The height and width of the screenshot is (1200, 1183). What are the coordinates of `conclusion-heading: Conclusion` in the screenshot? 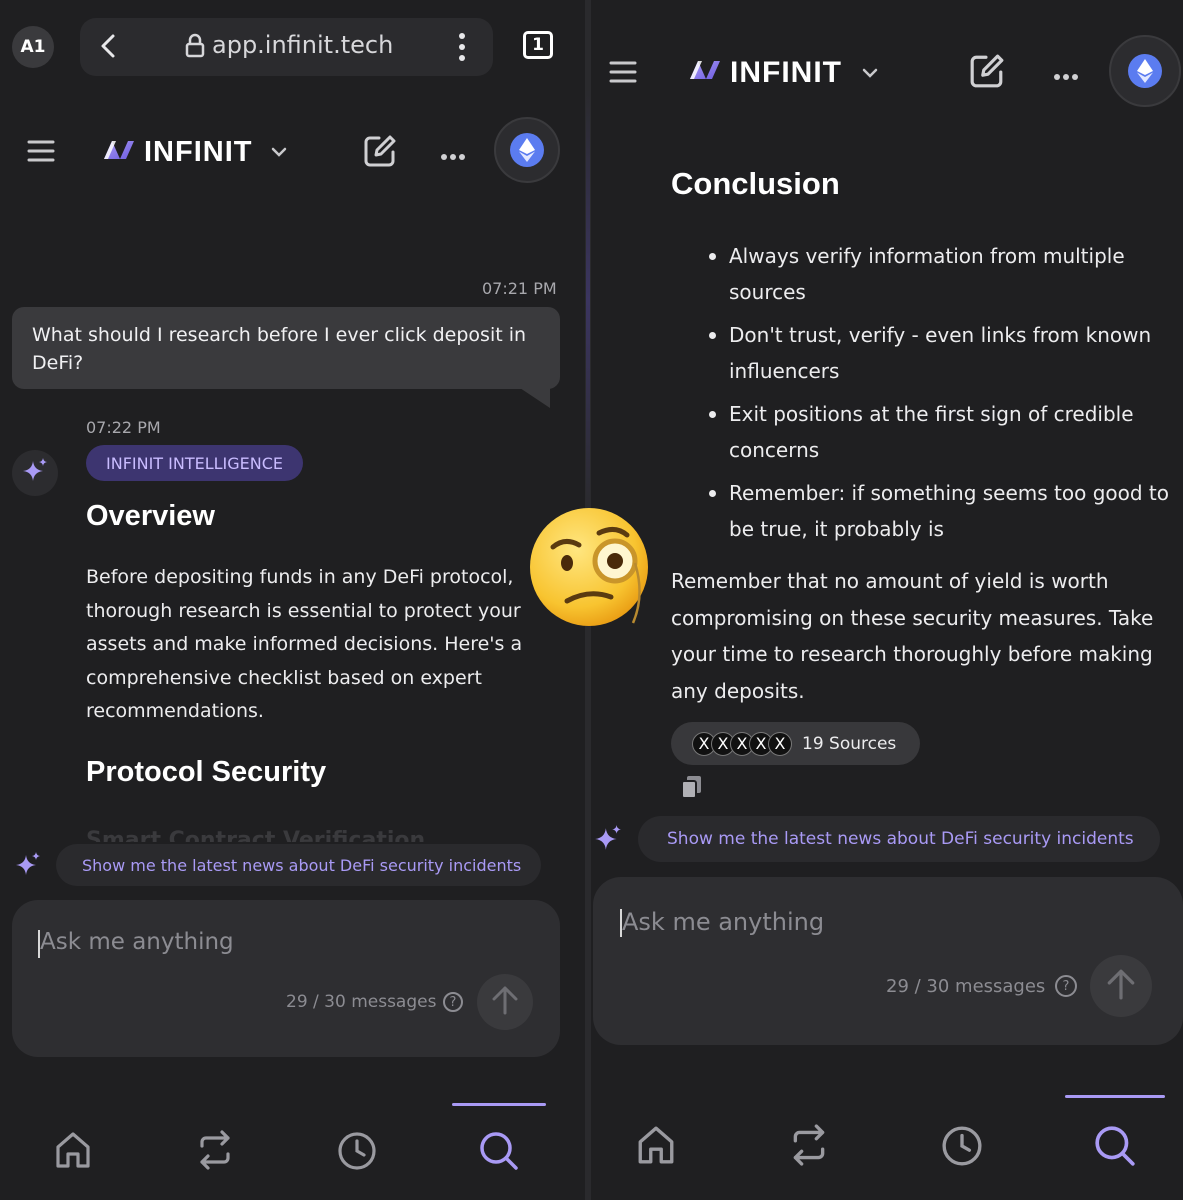 It's located at (755, 183).